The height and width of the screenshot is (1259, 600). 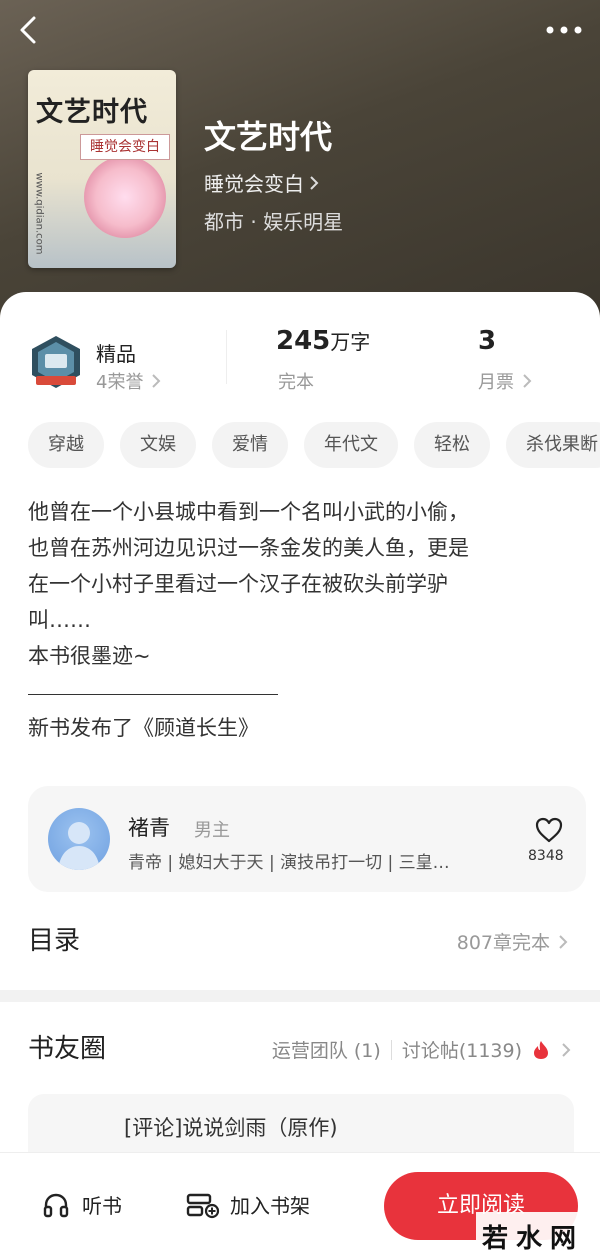 What do you see at coordinates (541, 1049) in the screenshot?
I see `fire-icon` at bounding box center [541, 1049].